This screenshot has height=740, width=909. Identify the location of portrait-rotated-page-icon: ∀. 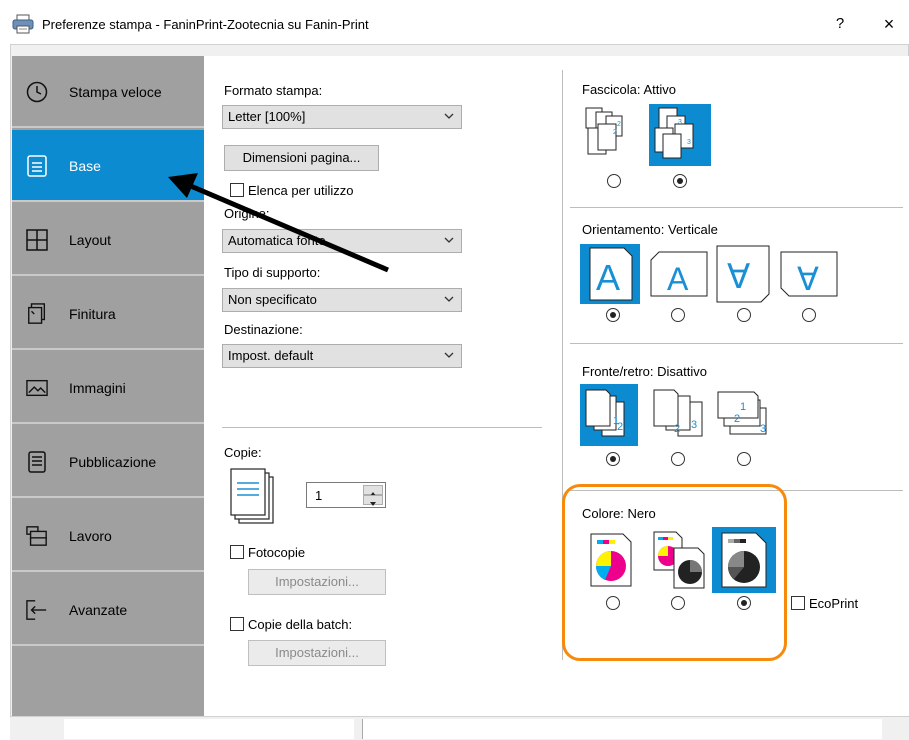
(743, 274).